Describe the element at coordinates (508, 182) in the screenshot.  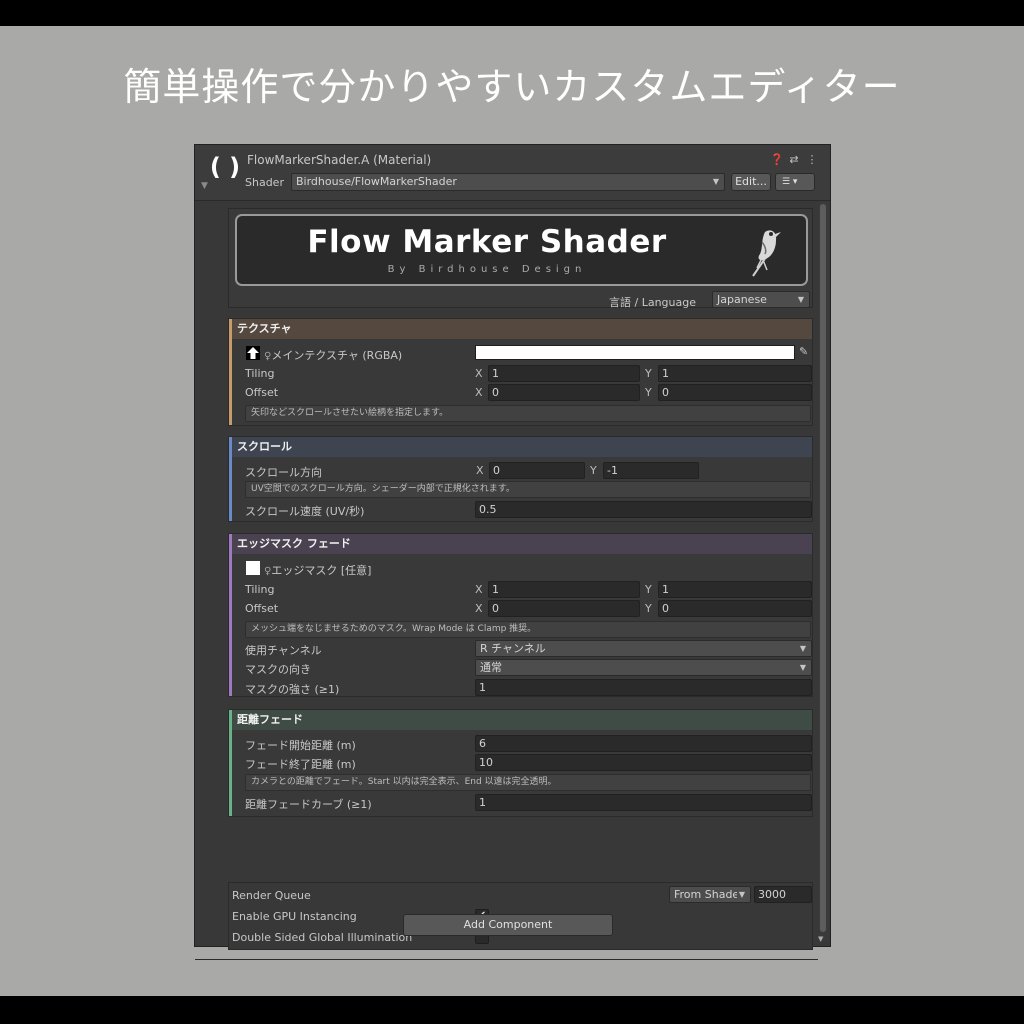
I see `shader-dropdown: Birdhouse/FlowMarkerShader ▼` at that location.